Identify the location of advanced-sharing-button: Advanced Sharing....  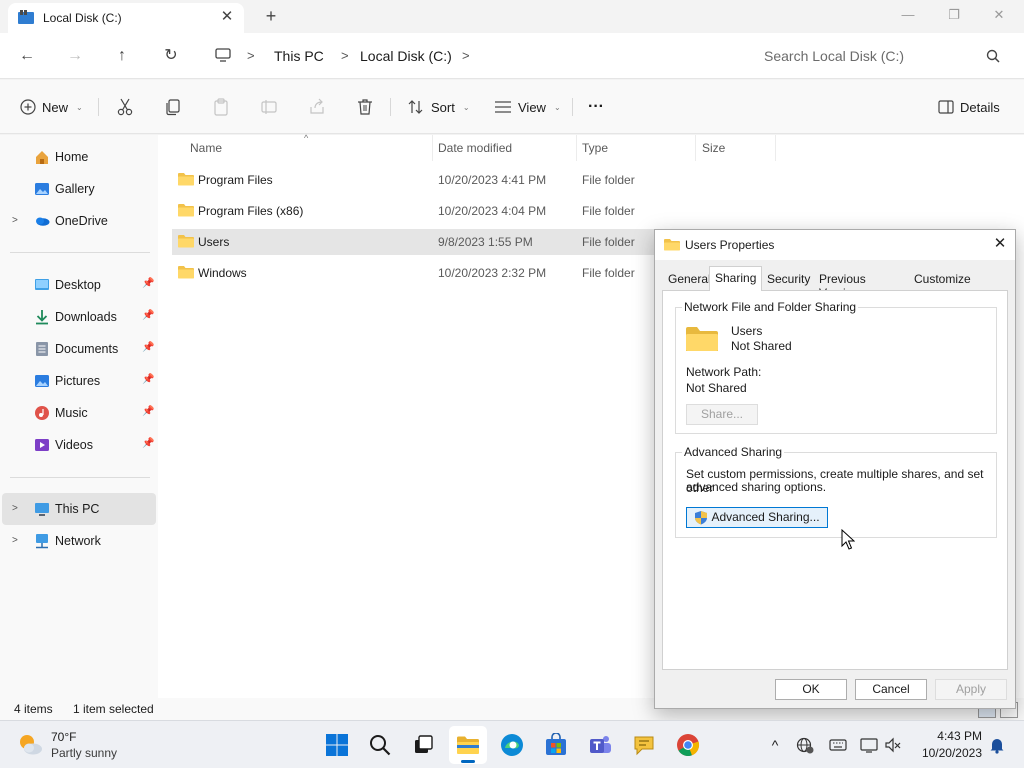
(757, 517).